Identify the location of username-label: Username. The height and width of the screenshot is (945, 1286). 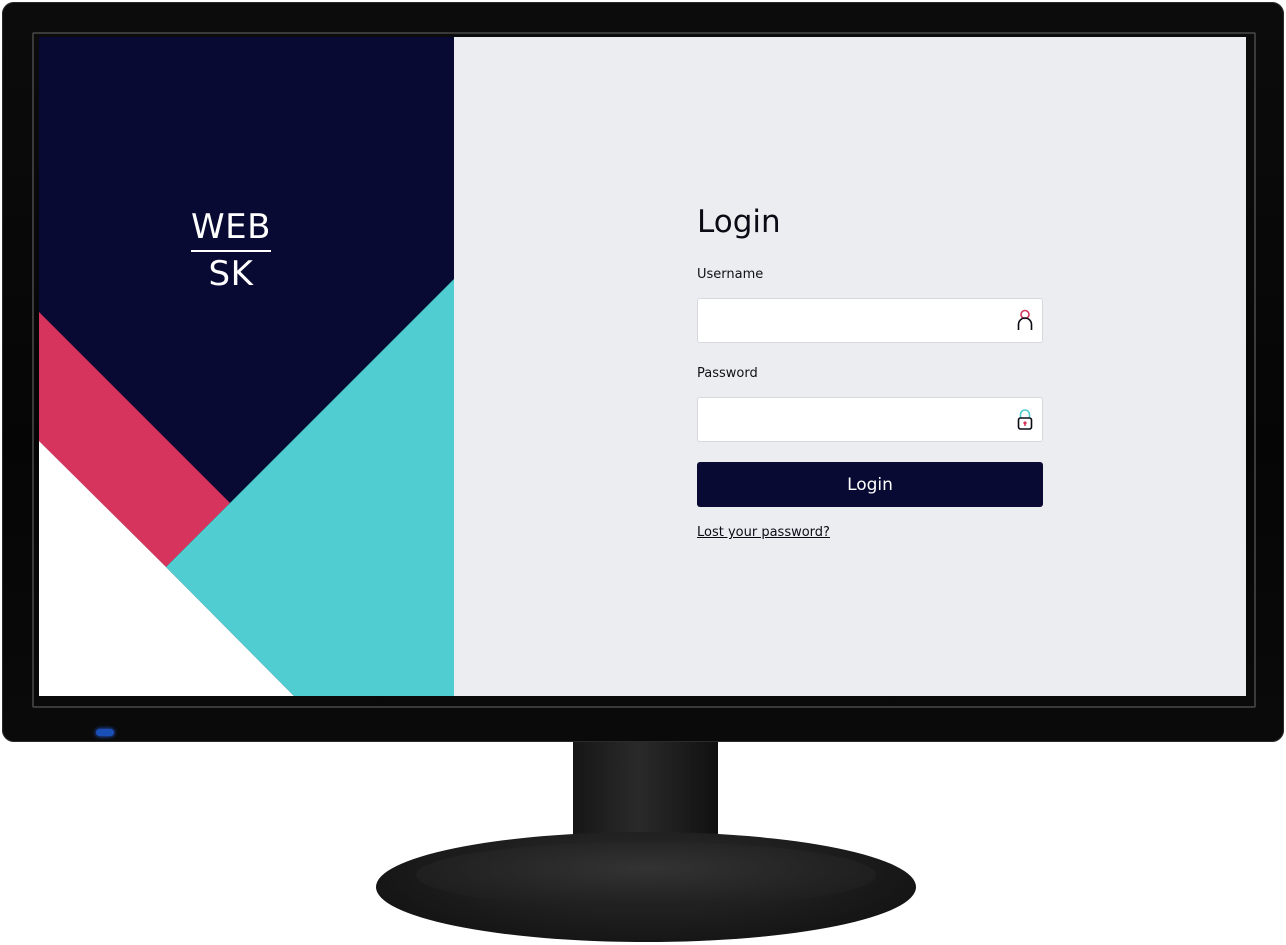
(730, 274).